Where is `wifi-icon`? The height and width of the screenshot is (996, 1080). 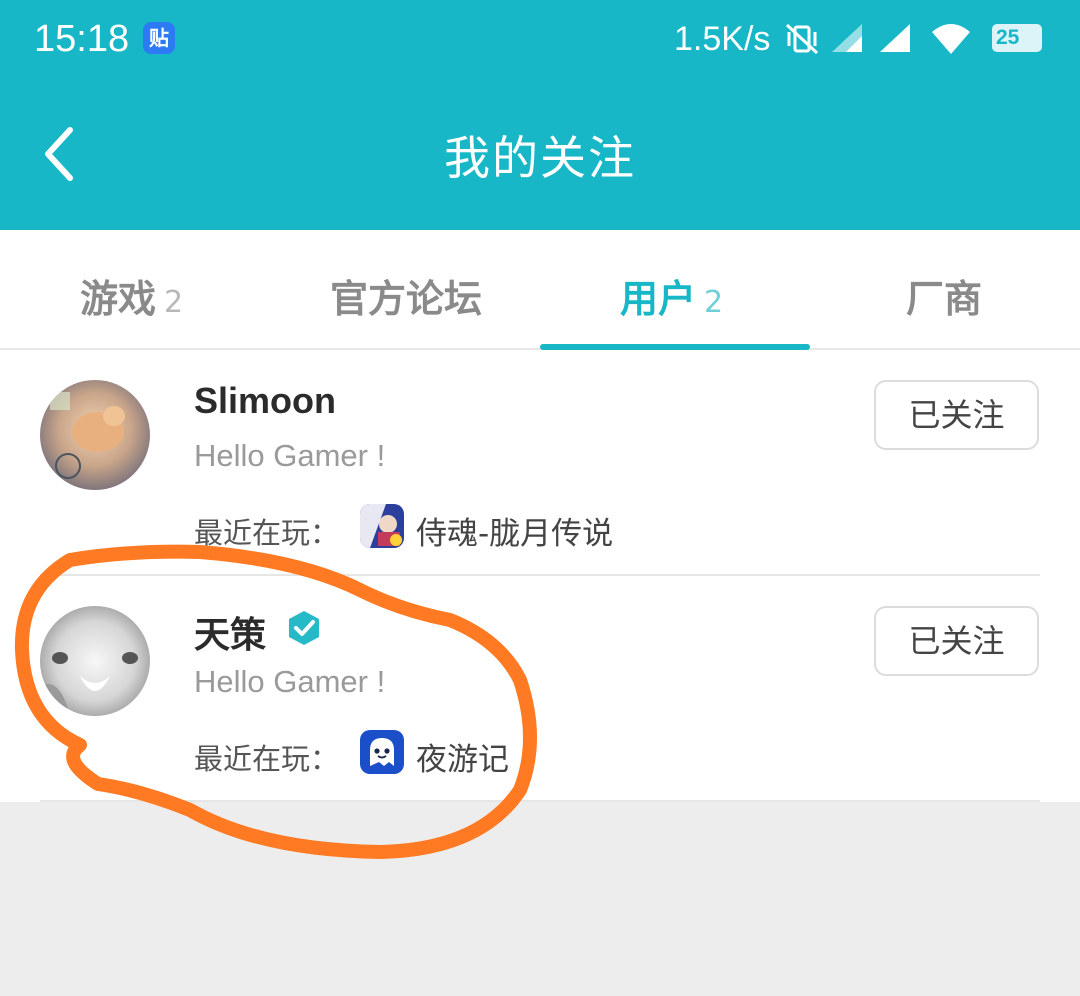
wifi-icon is located at coordinates (951, 39).